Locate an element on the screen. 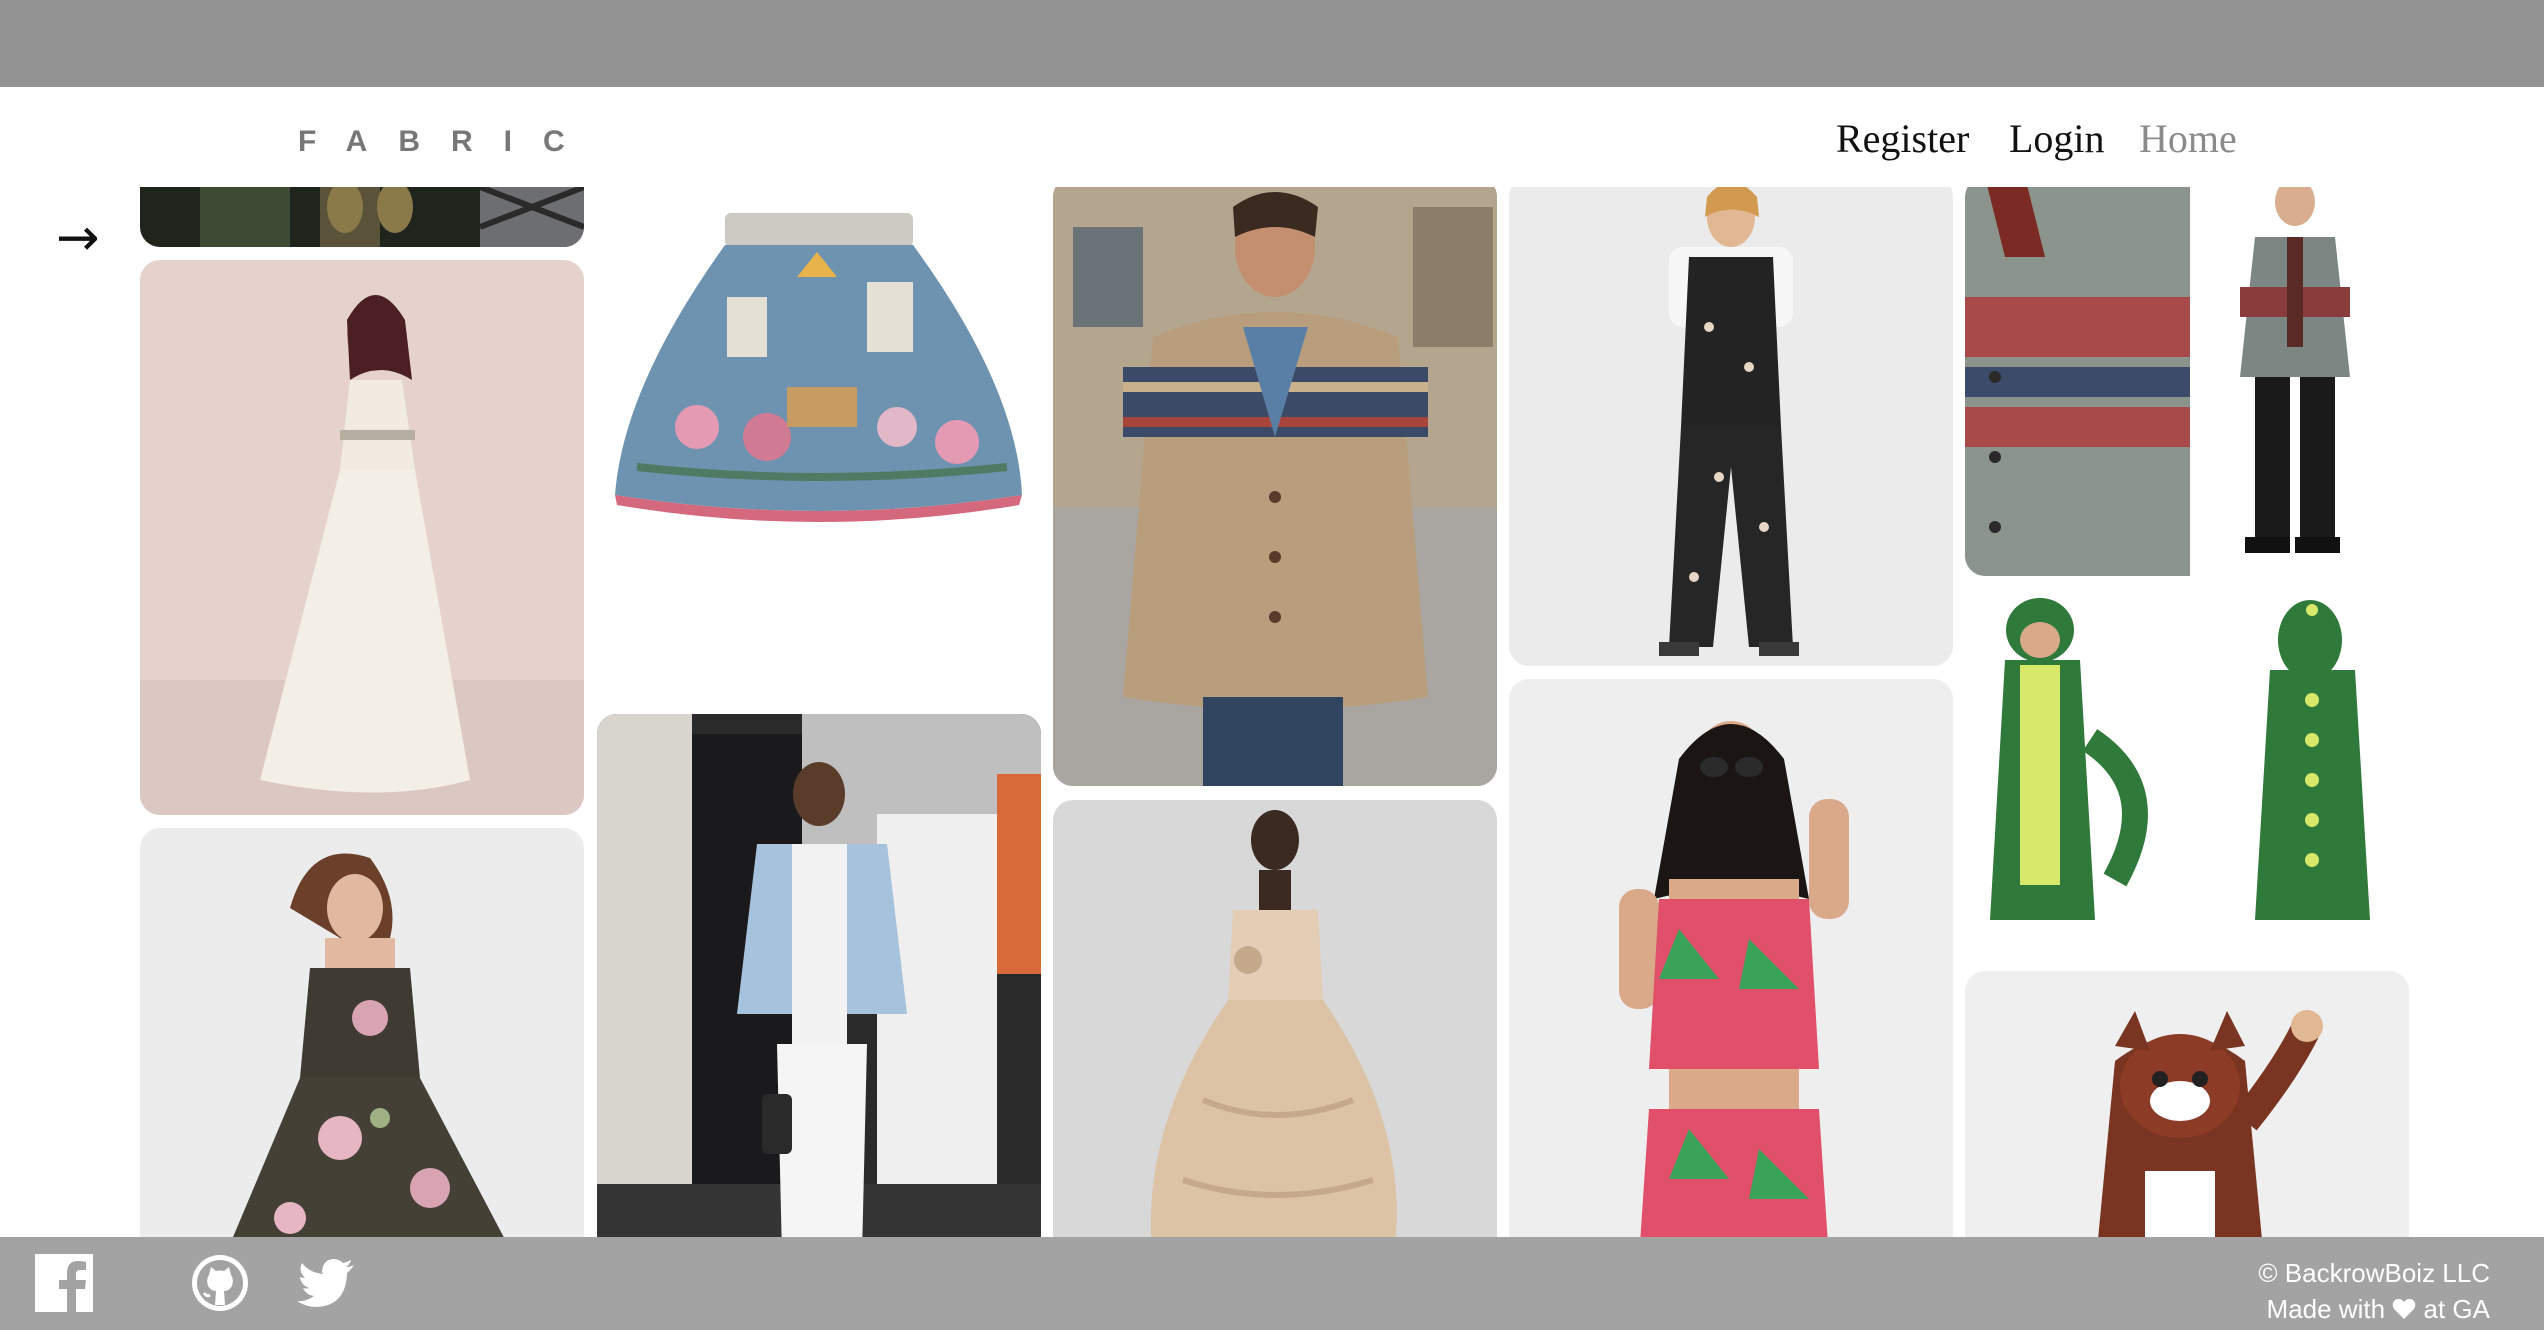 The image size is (2544, 1330). header: FABRIC Register Login Home is located at coordinates (1272, 137).